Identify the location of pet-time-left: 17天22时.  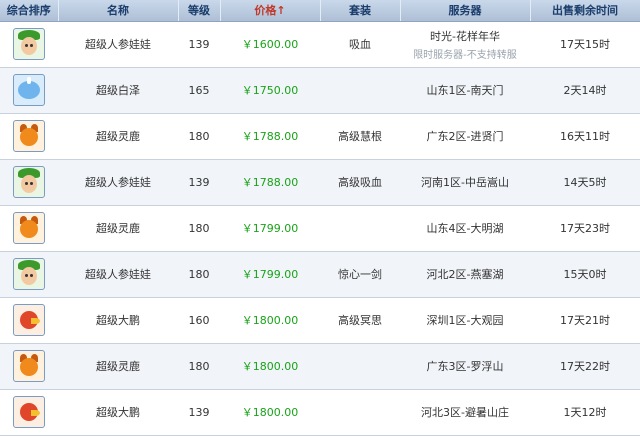
(585, 366).